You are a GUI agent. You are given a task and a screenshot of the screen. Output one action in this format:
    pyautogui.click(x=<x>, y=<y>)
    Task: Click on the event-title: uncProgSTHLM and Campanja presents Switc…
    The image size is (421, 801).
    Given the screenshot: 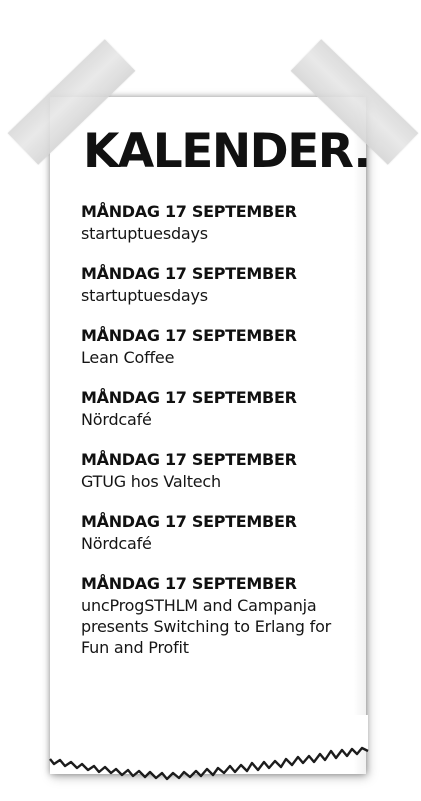 What is the action you would take?
    pyautogui.click(x=216, y=626)
    